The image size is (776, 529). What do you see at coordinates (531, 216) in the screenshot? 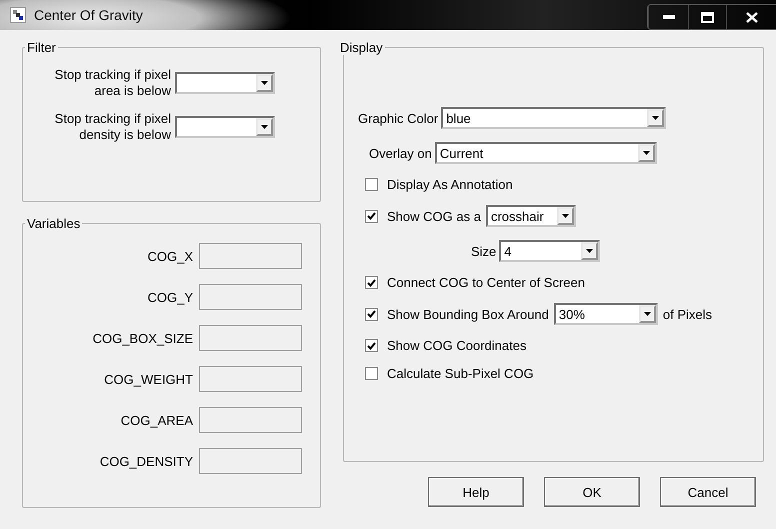
I see `dropdown-field: crosshair` at bounding box center [531, 216].